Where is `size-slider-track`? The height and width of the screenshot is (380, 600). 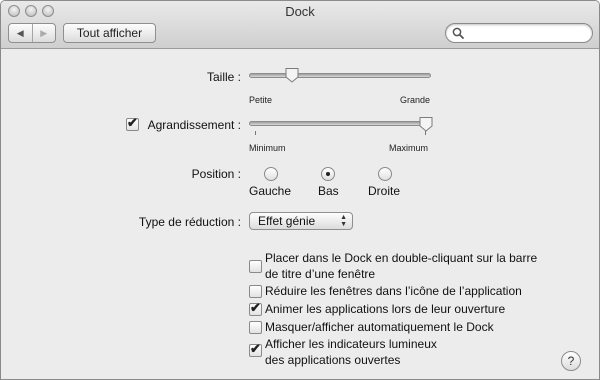
size-slider-track is located at coordinates (340, 75).